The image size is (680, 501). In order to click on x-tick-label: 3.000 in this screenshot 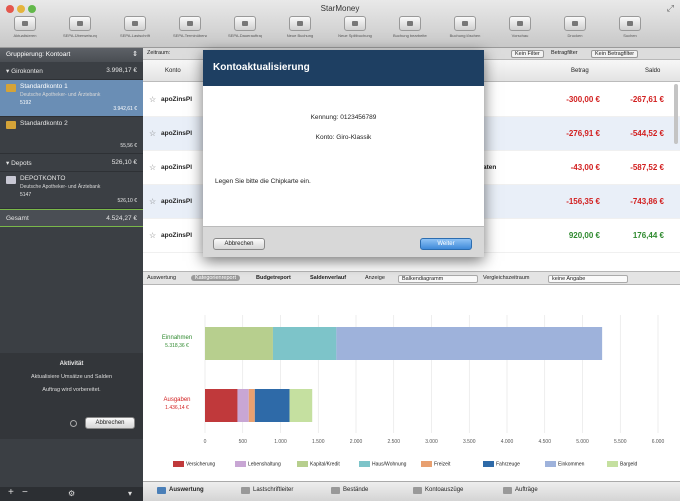, I will do `click(431, 442)`.